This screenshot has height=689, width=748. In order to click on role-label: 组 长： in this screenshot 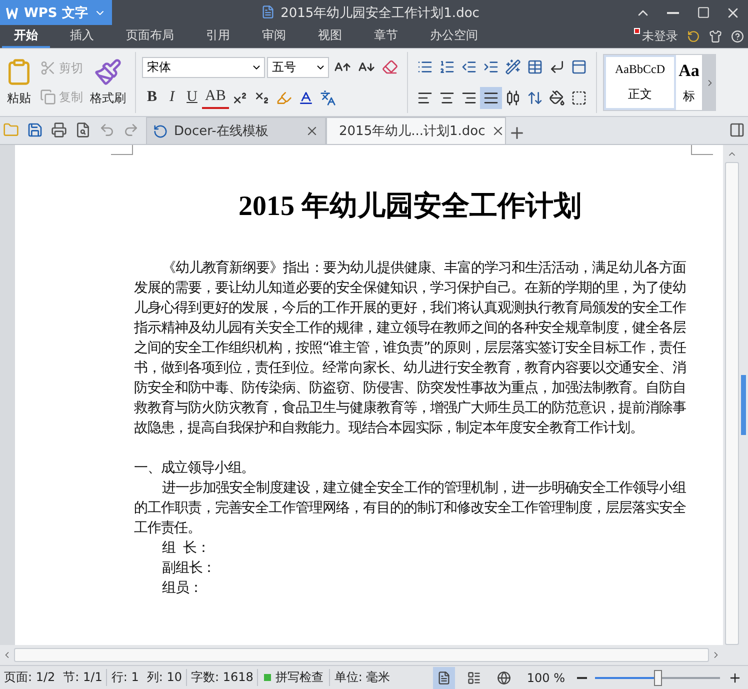, I will do `click(186, 548)`.